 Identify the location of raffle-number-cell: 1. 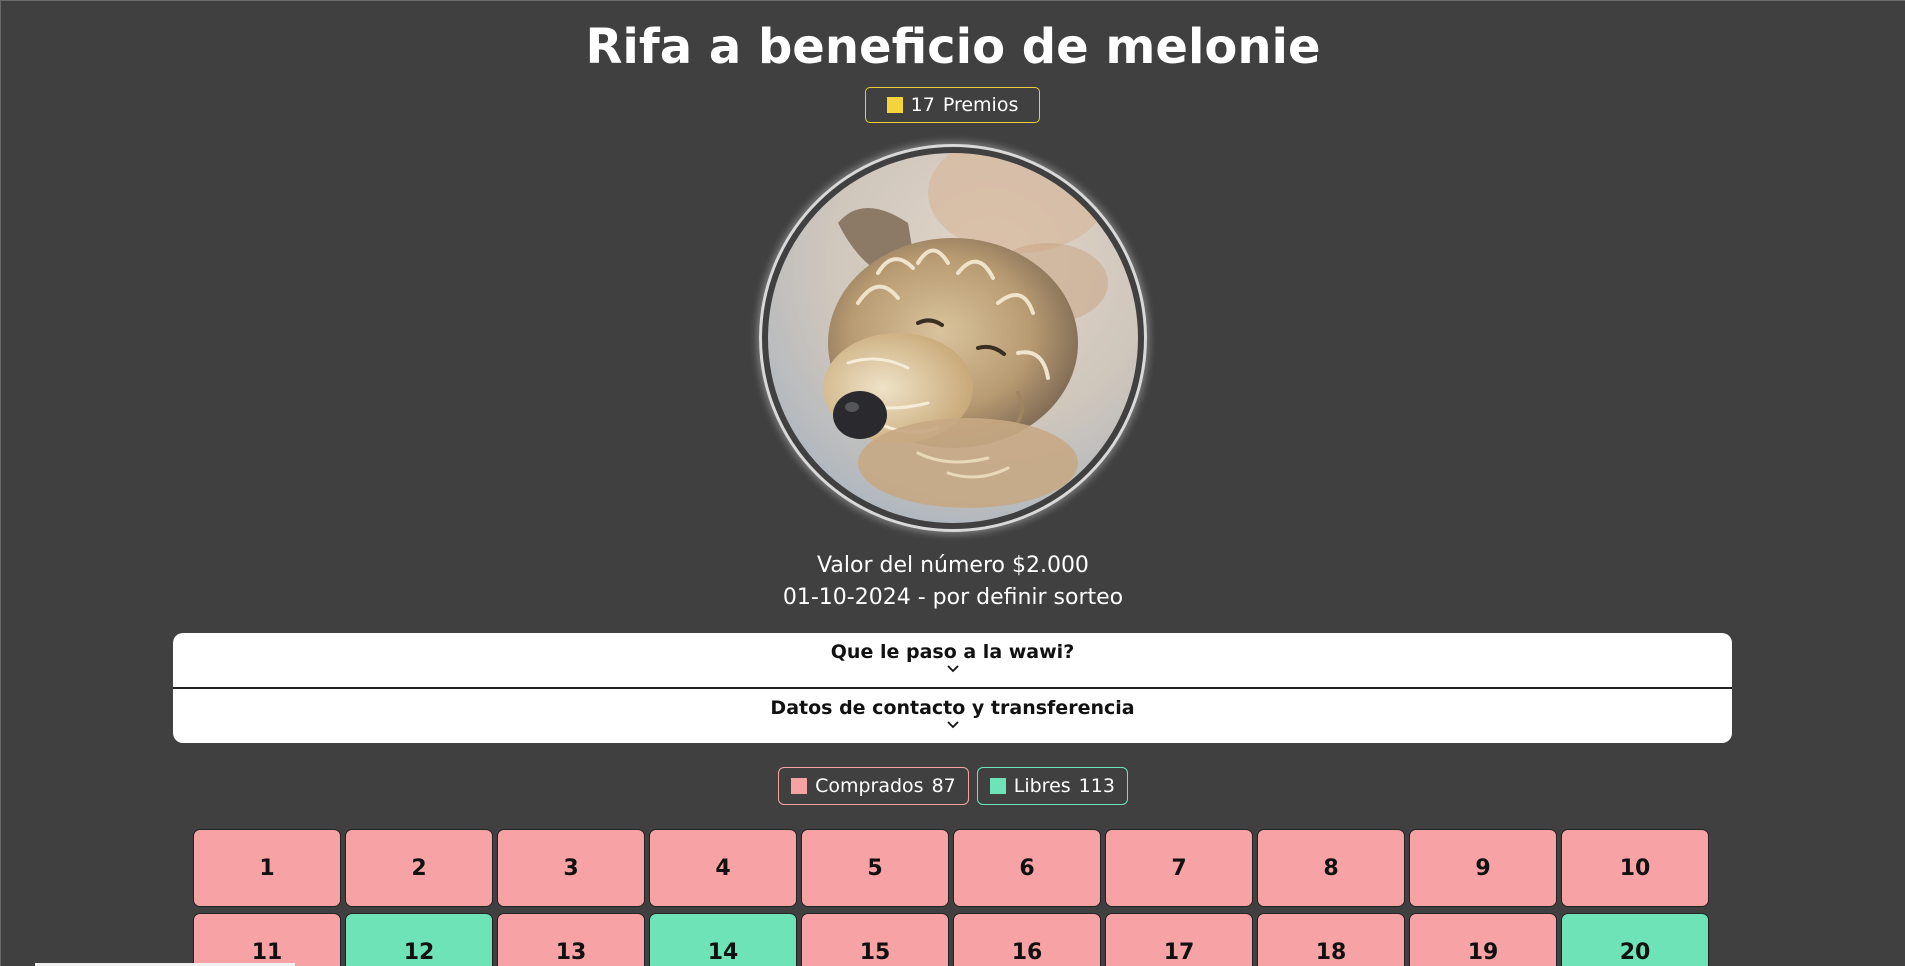
(267, 868).